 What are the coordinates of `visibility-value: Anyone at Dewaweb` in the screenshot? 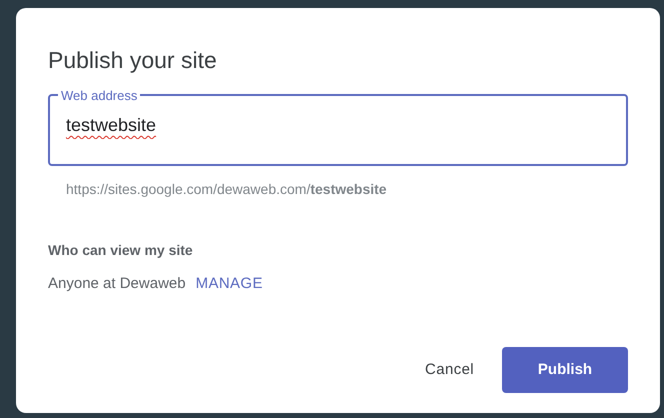 It's located at (117, 284).